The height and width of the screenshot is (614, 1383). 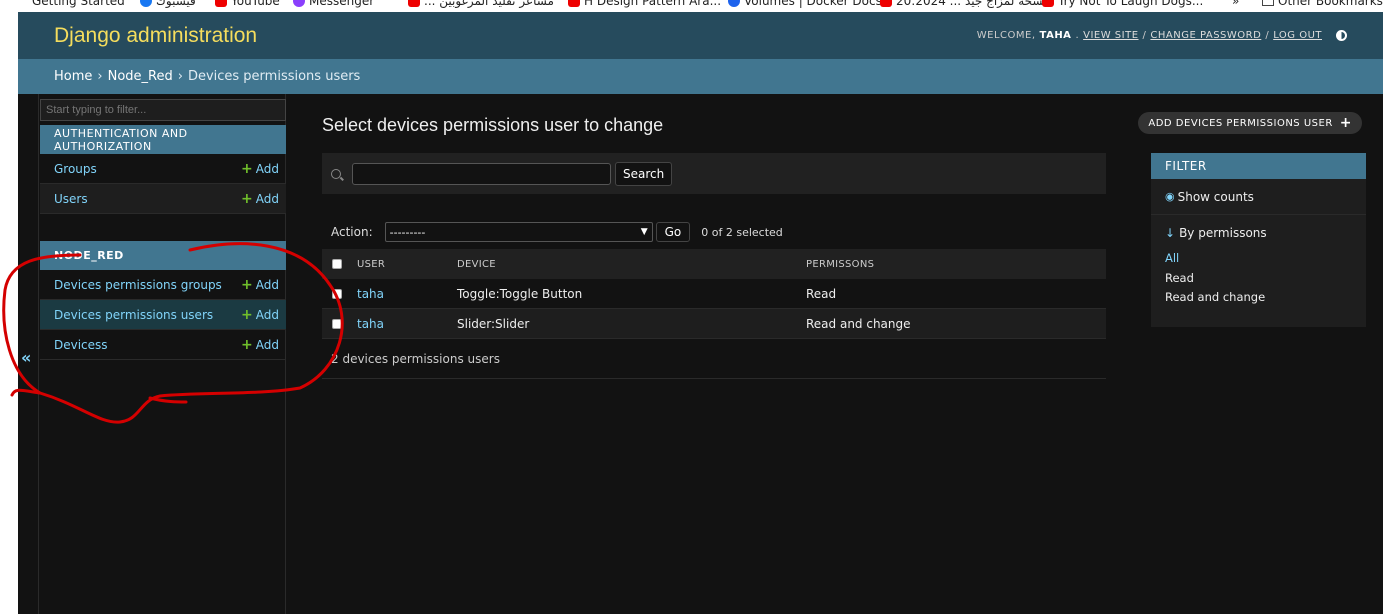 I want to click on search-toolbar: Search, so click(x=714, y=173).